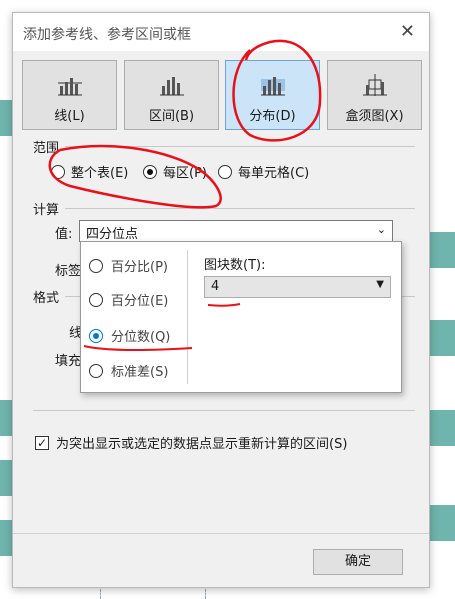 The width and height of the screenshot is (455, 599). I want to click on tab-band-label: 区间(B), so click(171, 116).